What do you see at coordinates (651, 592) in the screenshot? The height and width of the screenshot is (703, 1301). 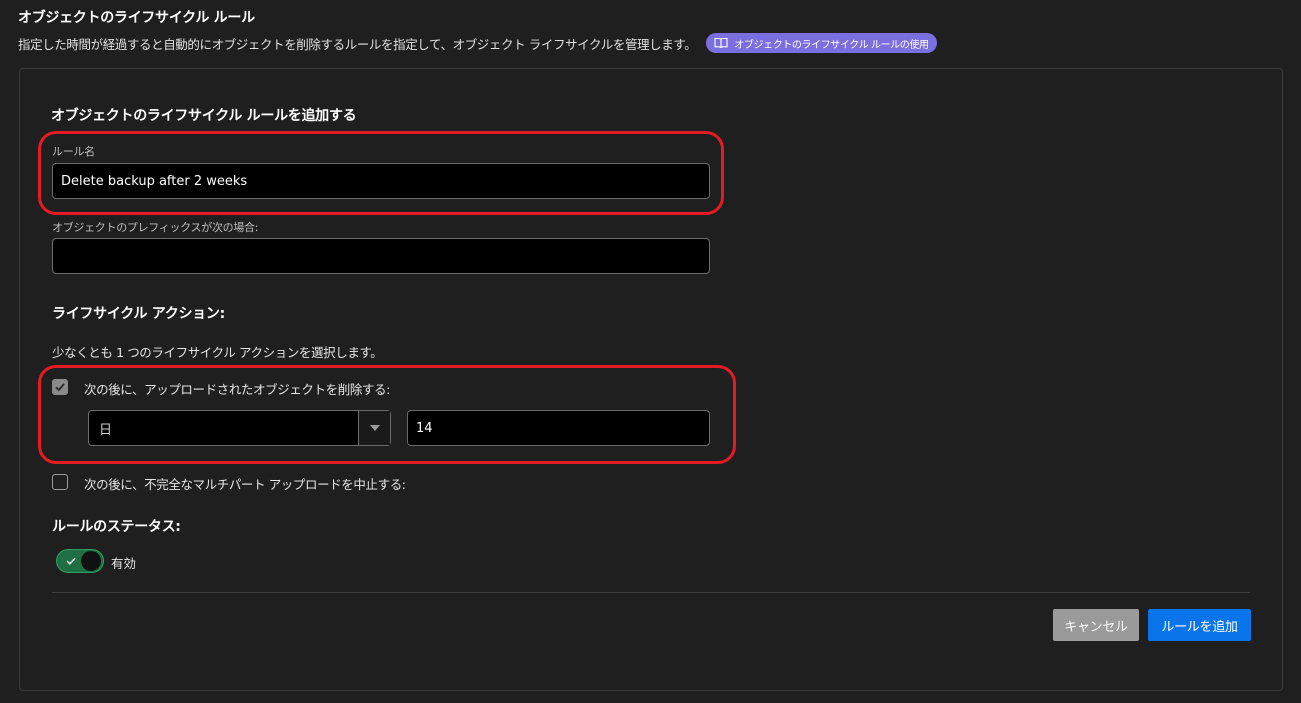 I see `divider` at bounding box center [651, 592].